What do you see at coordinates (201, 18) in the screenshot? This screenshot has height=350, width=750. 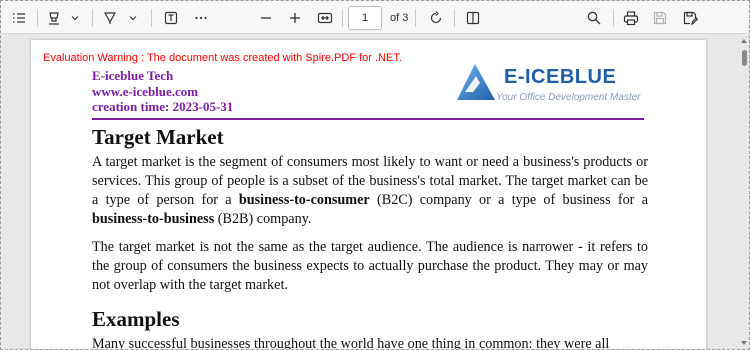 I see `more-icon` at bounding box center [201, 18].